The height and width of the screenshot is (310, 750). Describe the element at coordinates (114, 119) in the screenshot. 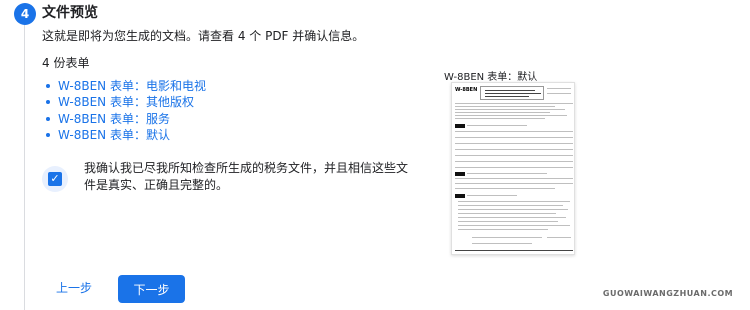

I see `form-link-services: W-8BEN 表单：服务` at that location.